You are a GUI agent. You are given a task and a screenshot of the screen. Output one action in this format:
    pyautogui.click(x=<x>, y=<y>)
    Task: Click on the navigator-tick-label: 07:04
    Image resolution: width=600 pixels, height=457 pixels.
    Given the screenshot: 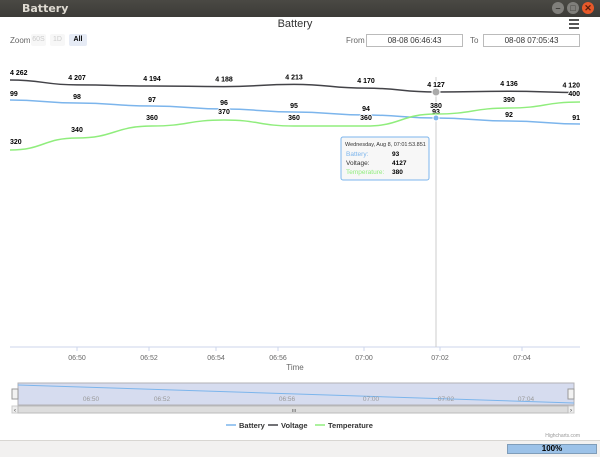 What is the action you would take?
    pyautogui.click(x=526, y=399)
    